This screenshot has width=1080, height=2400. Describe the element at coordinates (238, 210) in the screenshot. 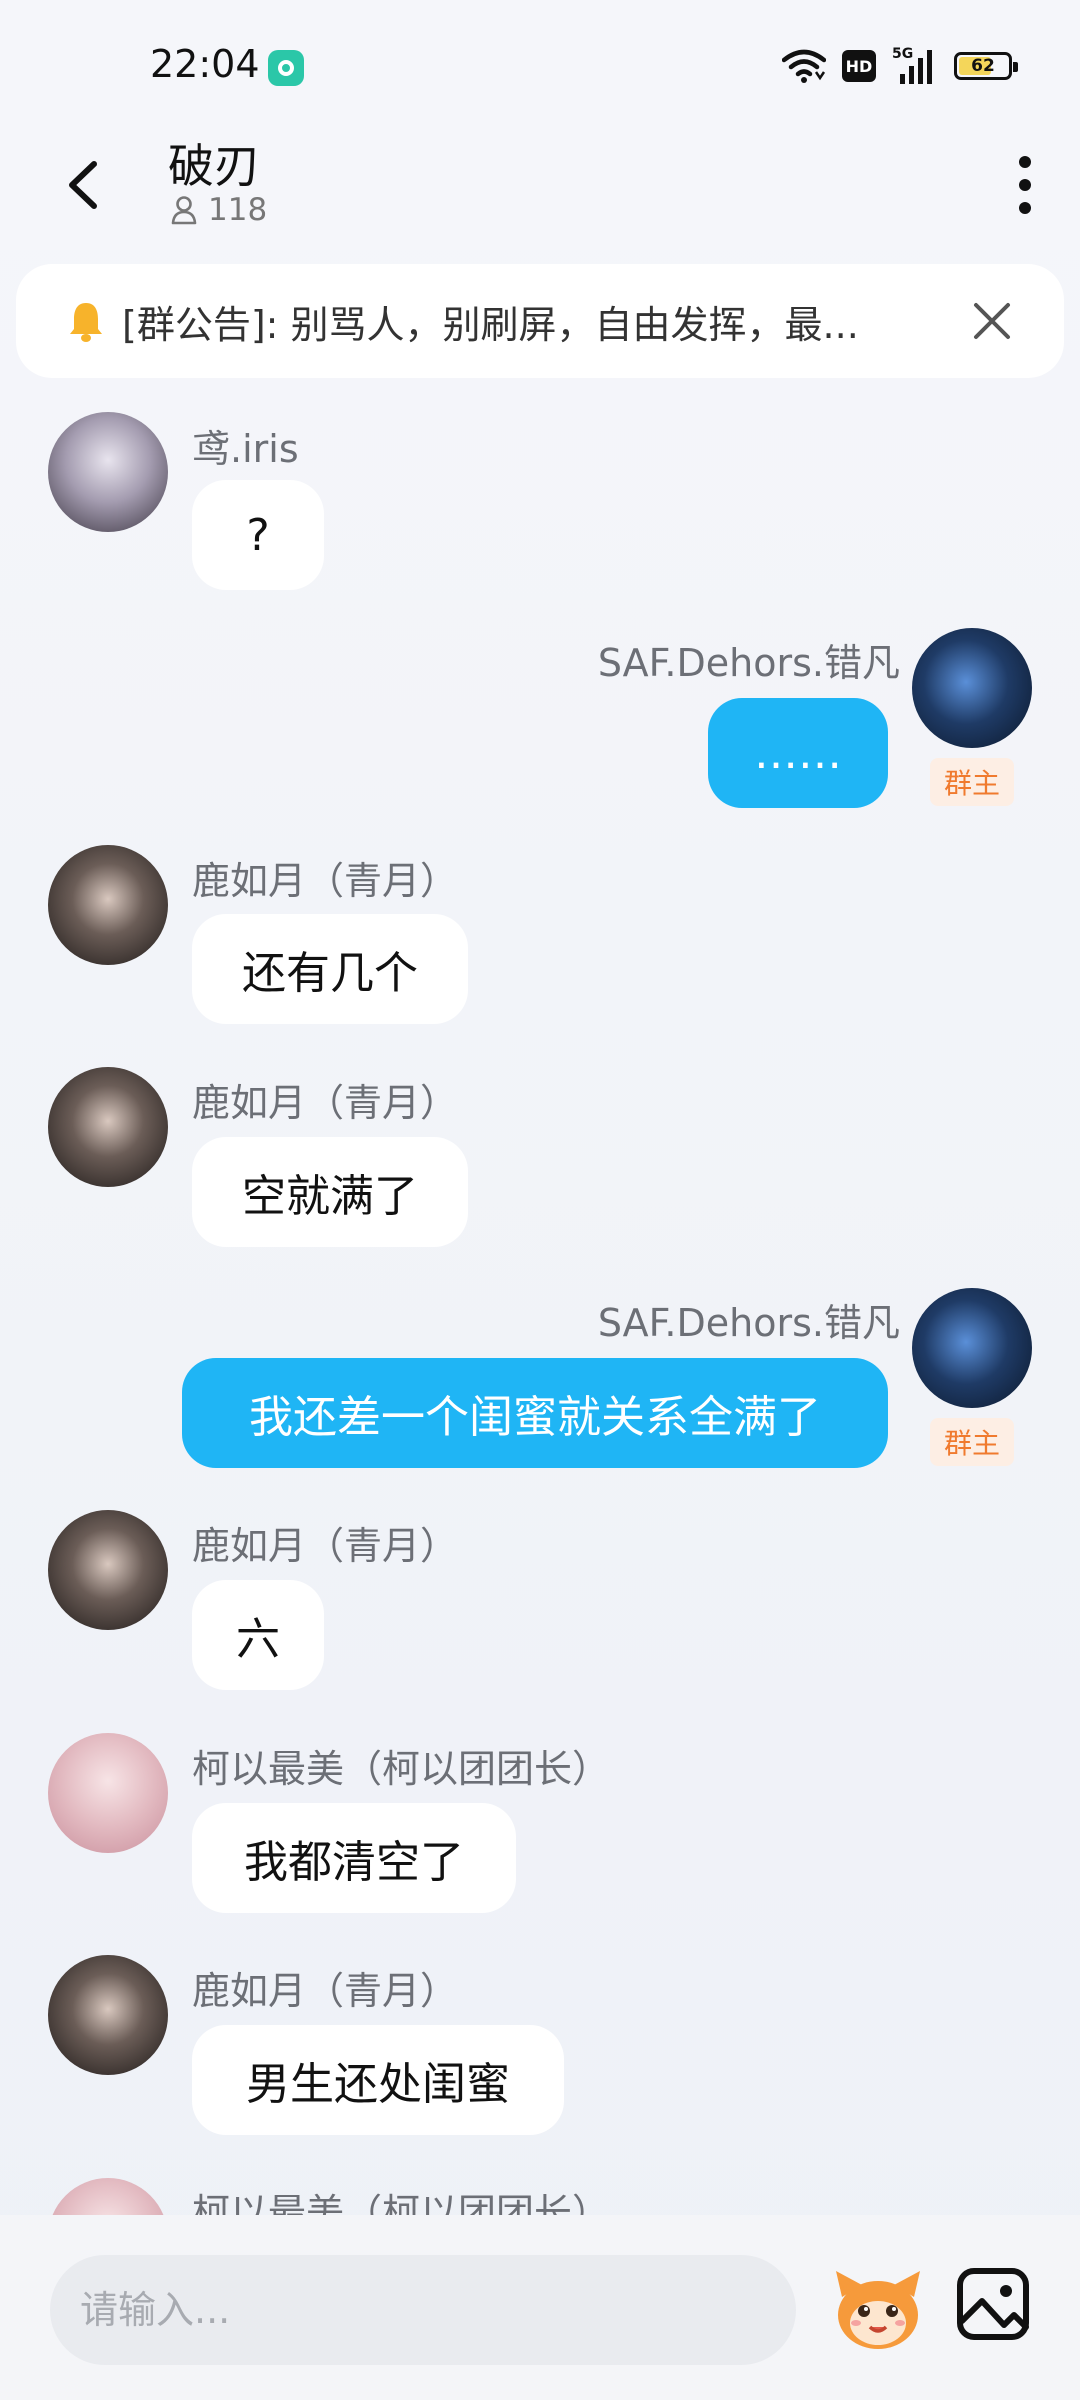

I see `member-count: 118` at that location.